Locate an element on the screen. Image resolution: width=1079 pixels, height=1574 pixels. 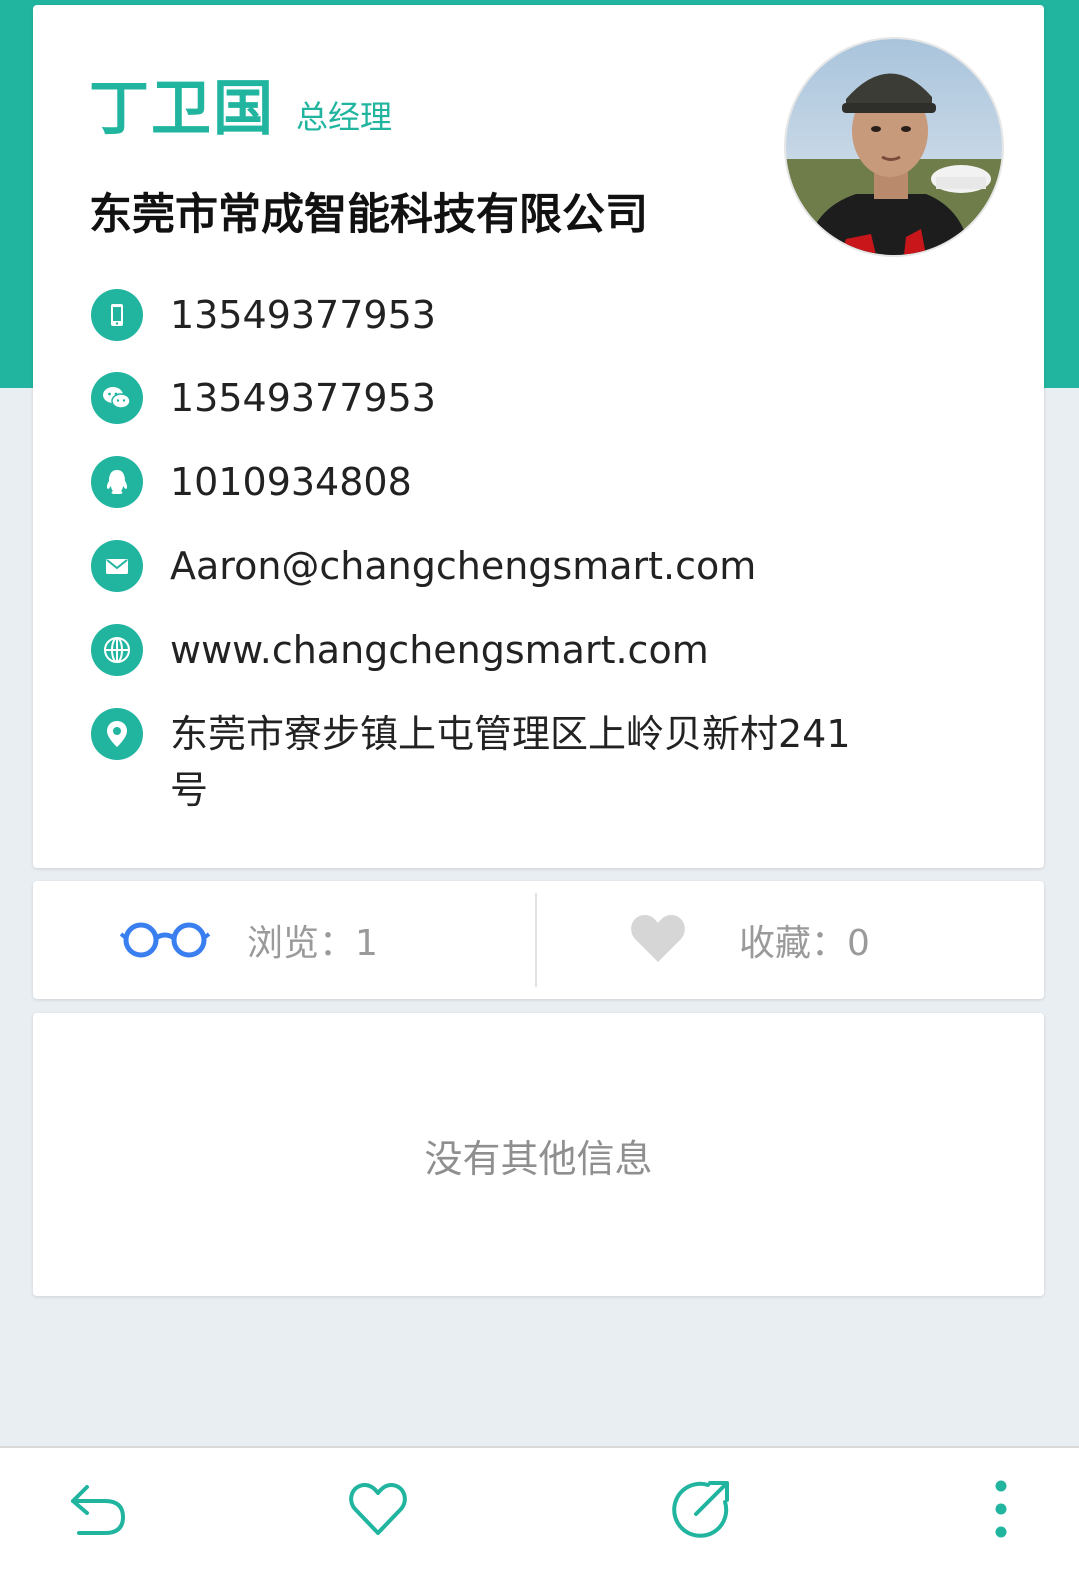
contact-value: 东莞市寮步镇上屯管理区上岭贝新村241号 is located at coordinates (510, 762).